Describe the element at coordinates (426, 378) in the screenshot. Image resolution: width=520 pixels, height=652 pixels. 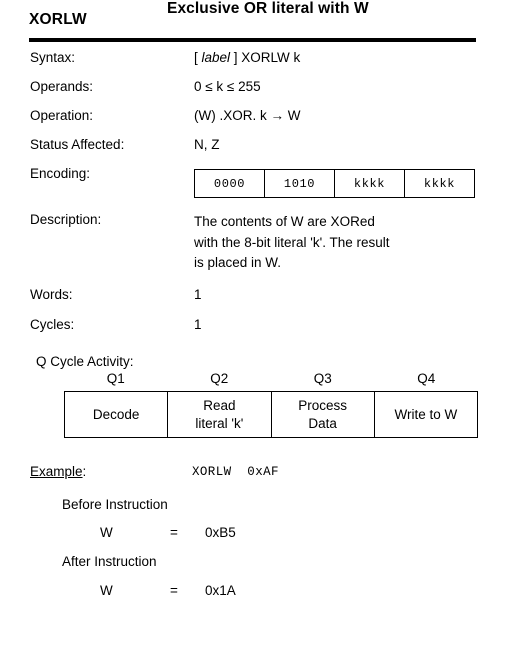
I see `q-cycle-header: Q4` at that location.